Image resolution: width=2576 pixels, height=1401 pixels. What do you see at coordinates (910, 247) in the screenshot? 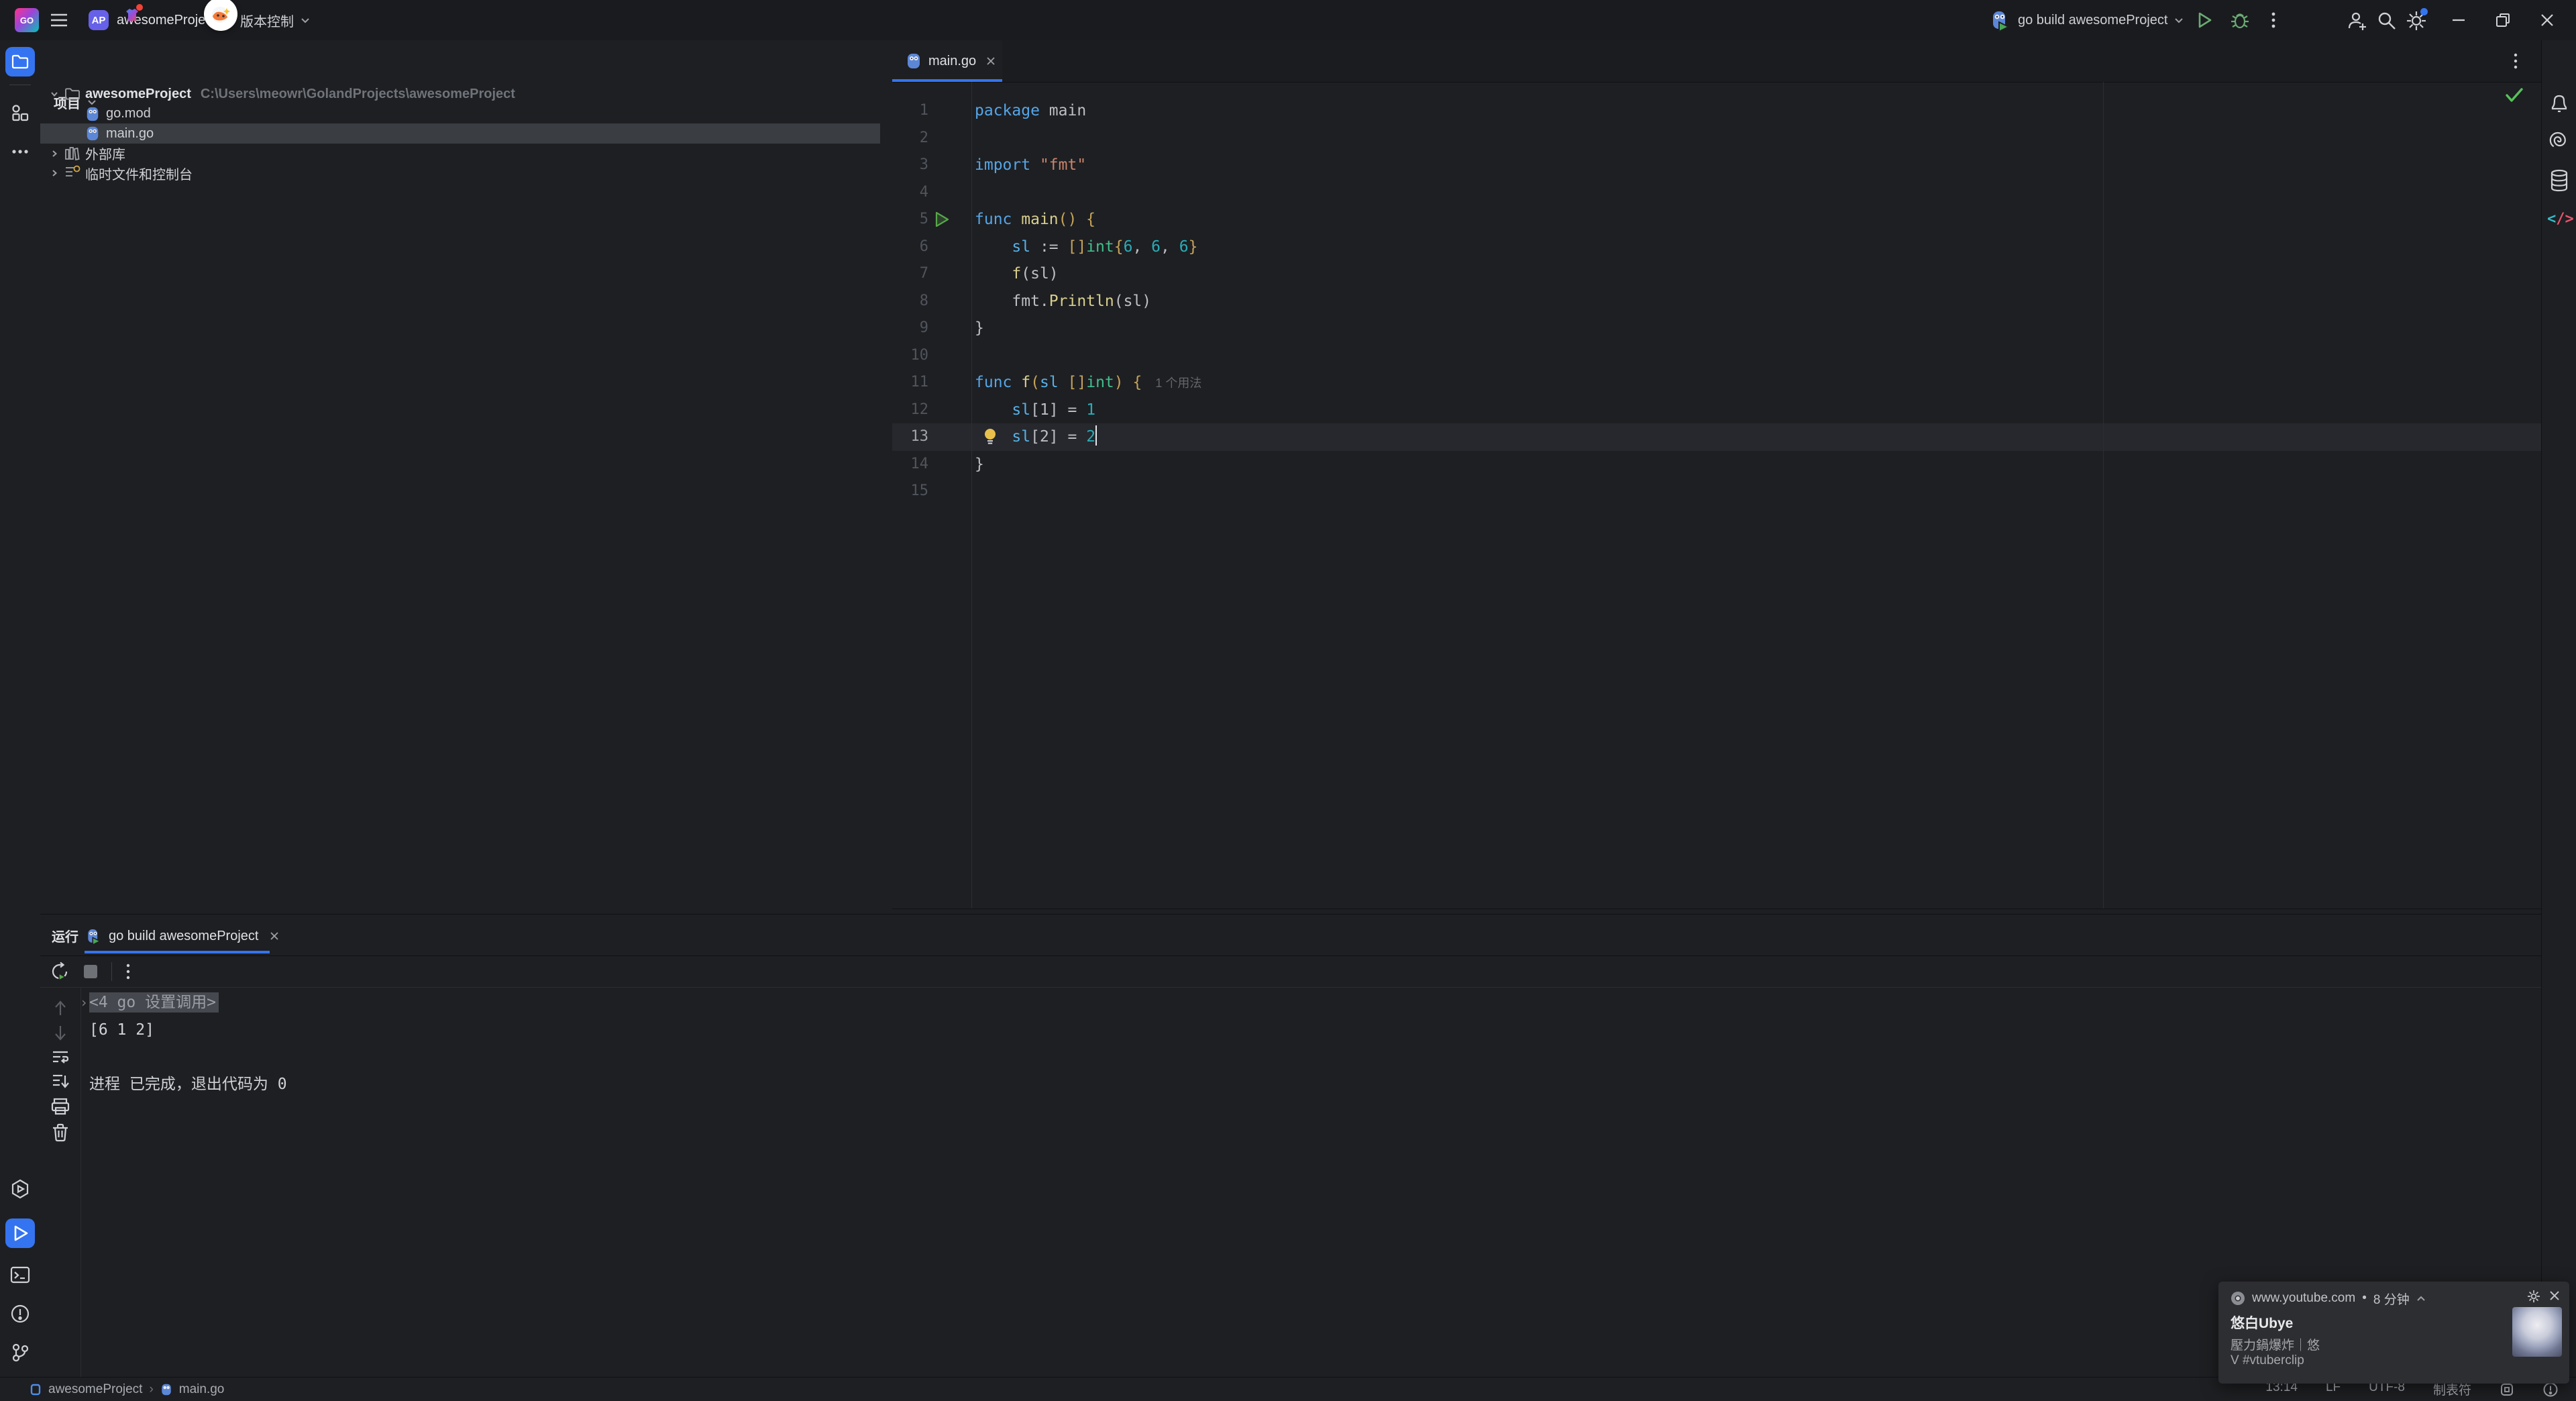
I see `gutter-line-number: 6` at bounding box center [910, 247].